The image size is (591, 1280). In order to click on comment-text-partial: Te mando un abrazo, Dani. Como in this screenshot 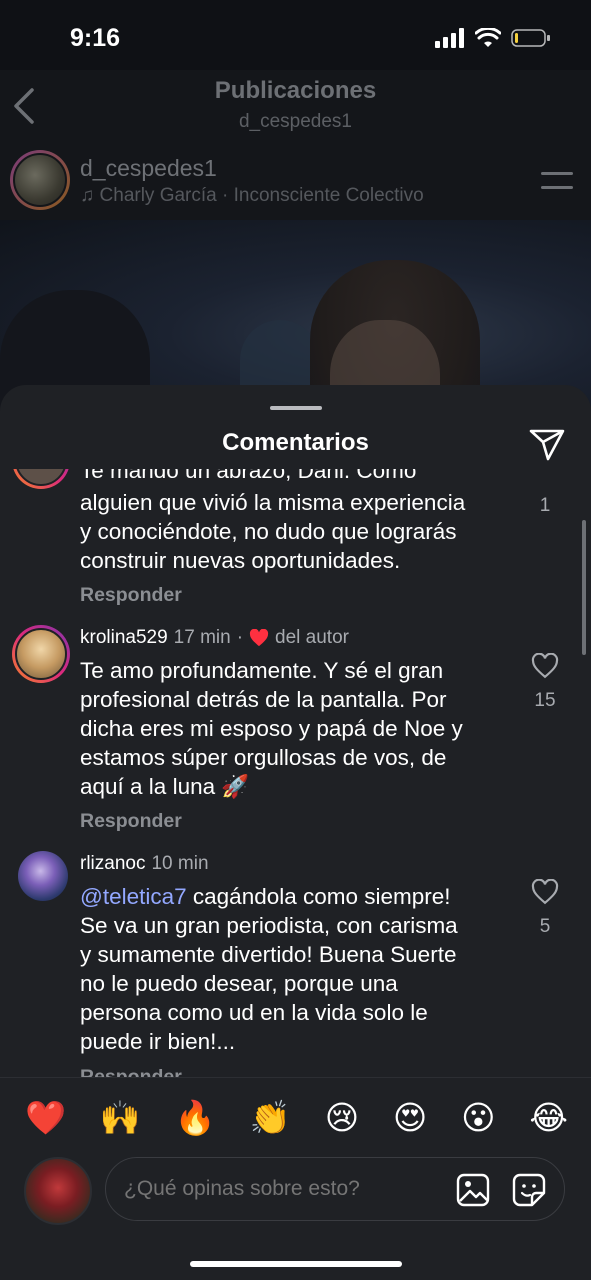, I will do `click(248, 476)`.